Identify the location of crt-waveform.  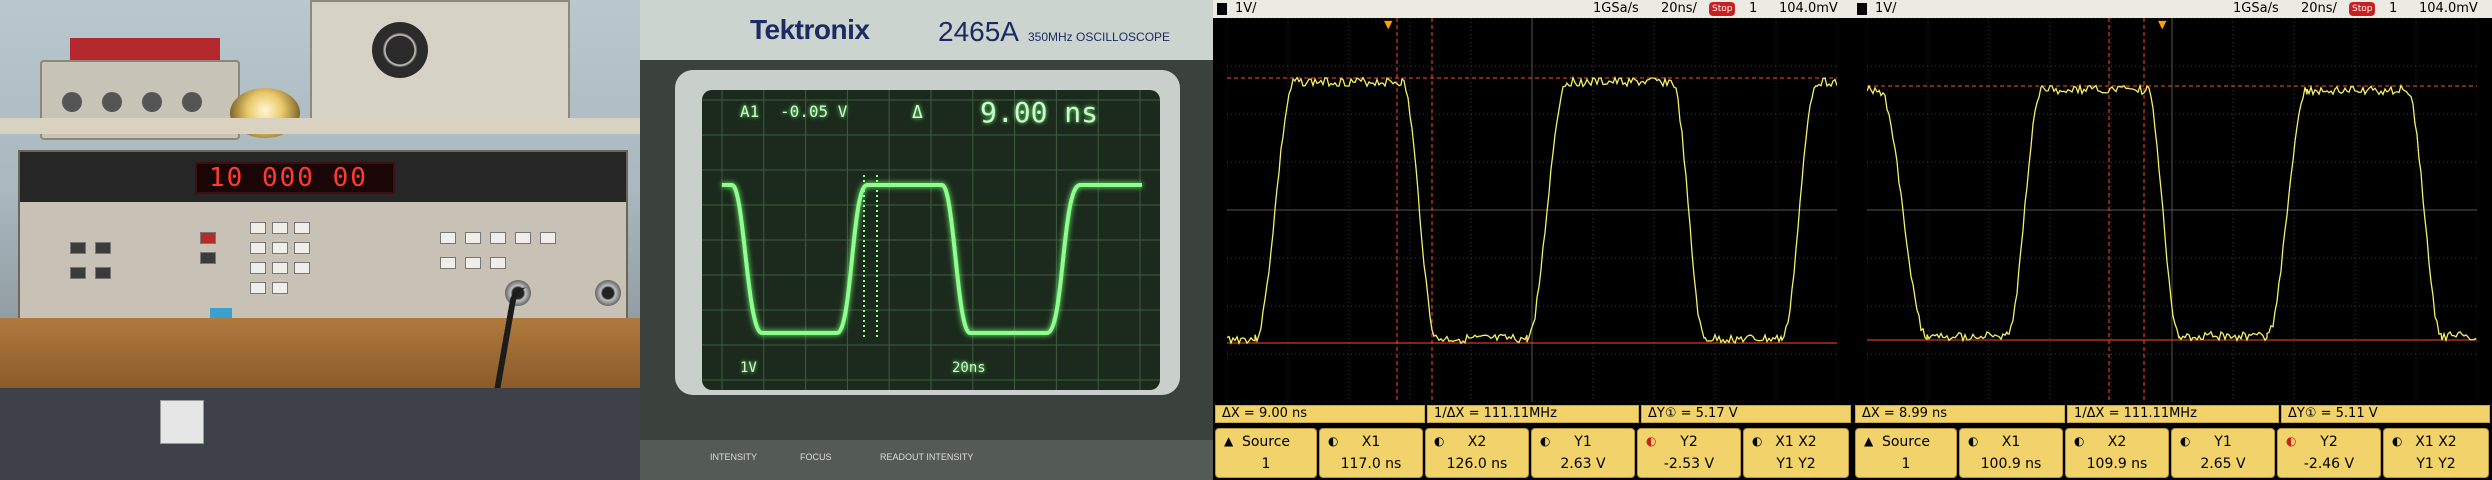
(931, 240).